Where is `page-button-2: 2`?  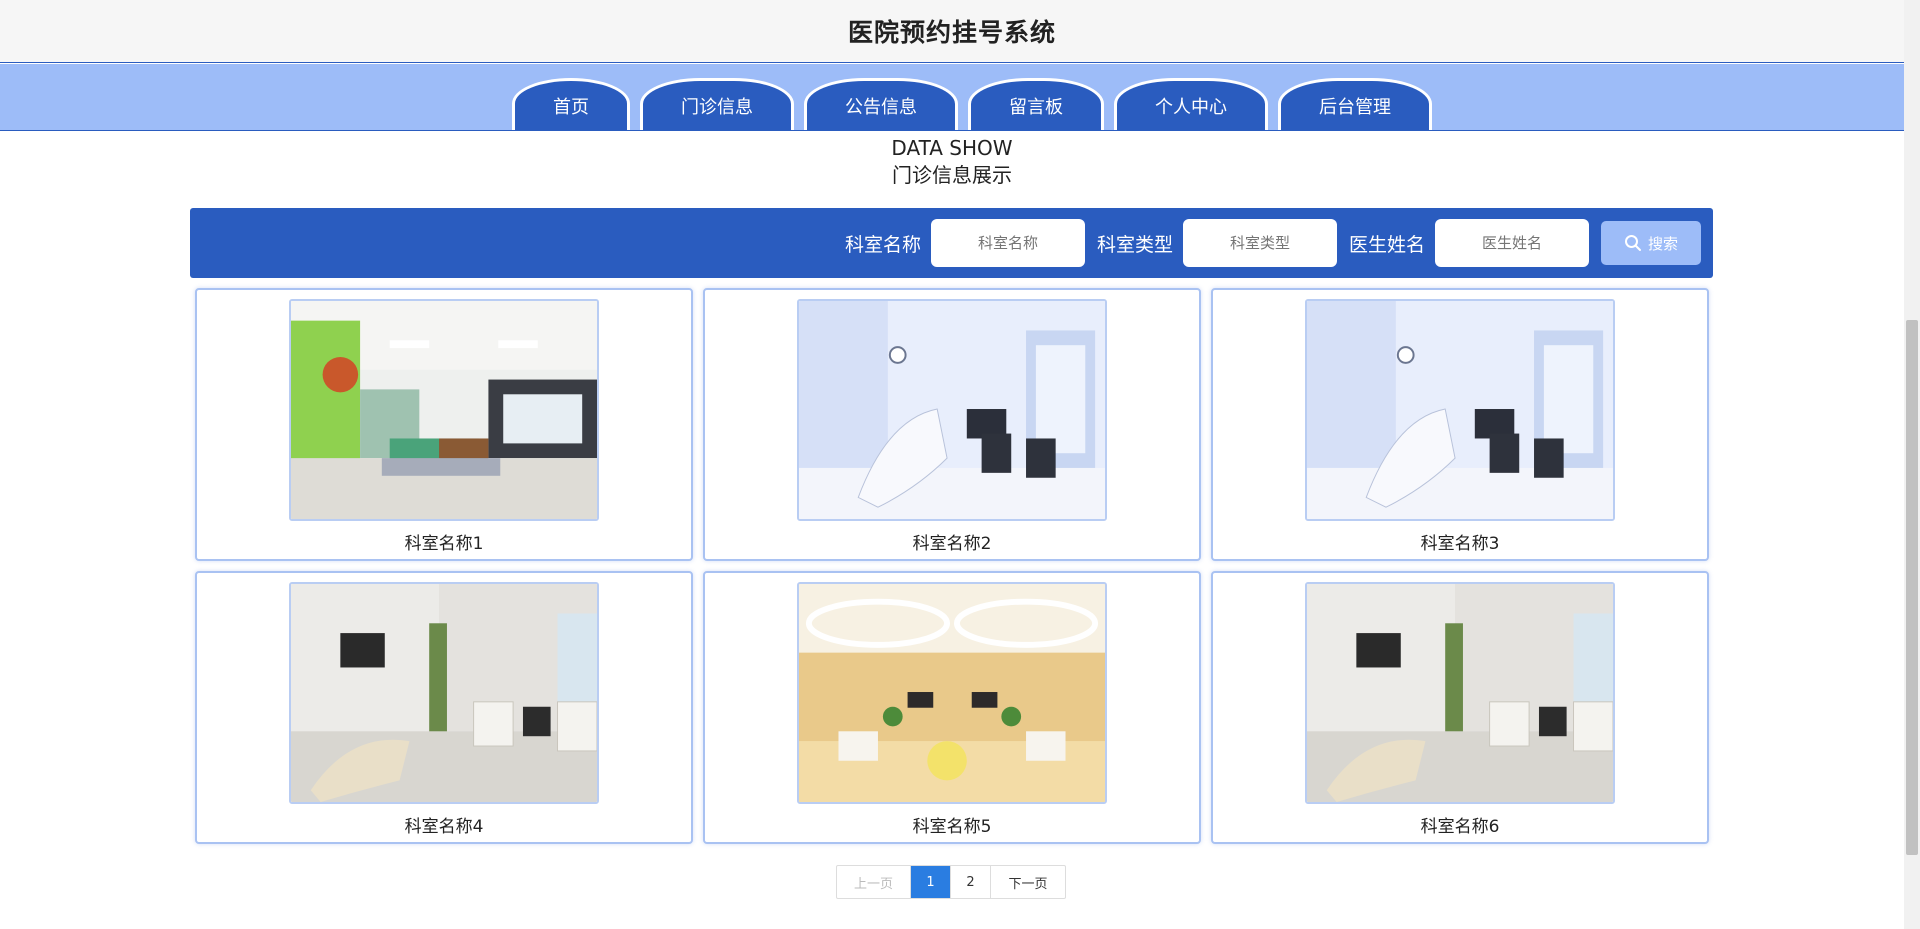 page-button-2: 2 is located at coordinates (971, 882).